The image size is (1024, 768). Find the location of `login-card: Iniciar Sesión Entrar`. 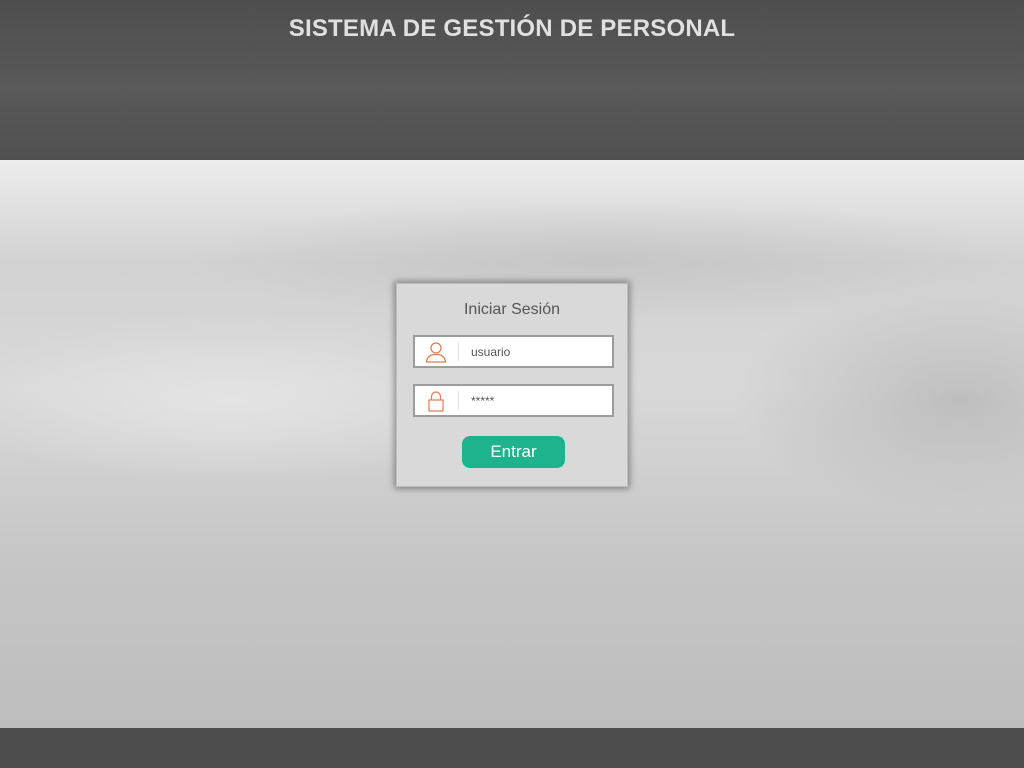

login-card: Iniciar Sesión Entrar is located at coordinates (512, 385).